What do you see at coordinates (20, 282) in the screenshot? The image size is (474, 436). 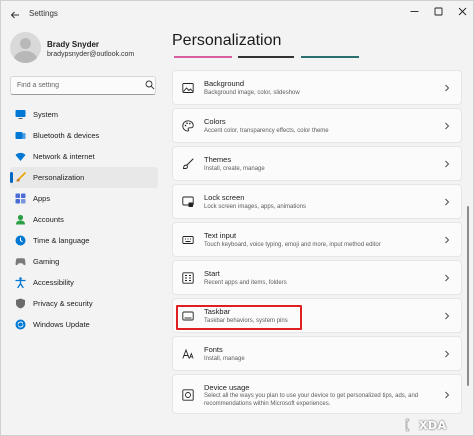 I see `accessibility-icon` at bounding box center [20, 282].